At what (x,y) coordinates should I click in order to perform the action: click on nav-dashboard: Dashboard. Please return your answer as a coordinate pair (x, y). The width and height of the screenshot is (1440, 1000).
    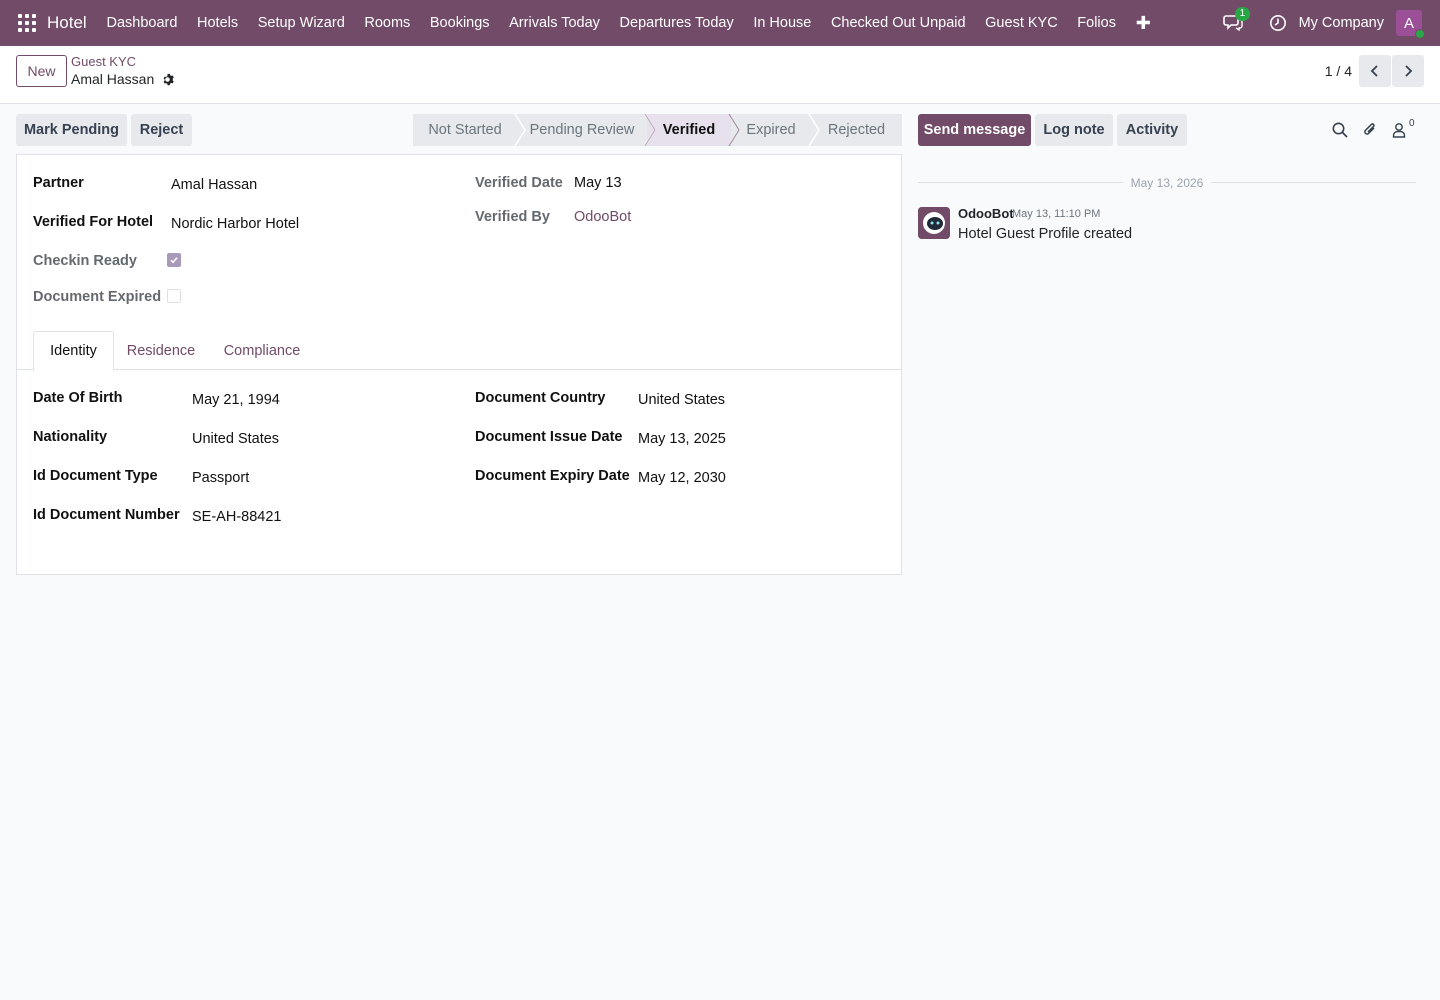
    Looking at the image, I should click on (142, 23).